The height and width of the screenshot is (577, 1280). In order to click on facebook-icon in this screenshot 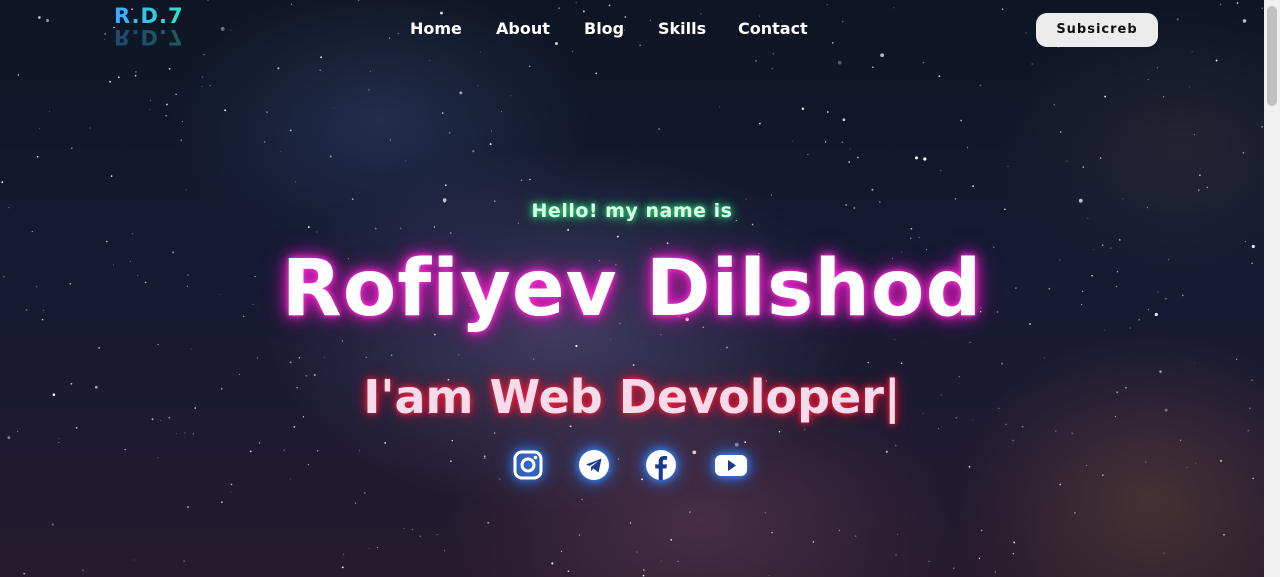, I will do `click(661, 465)`.